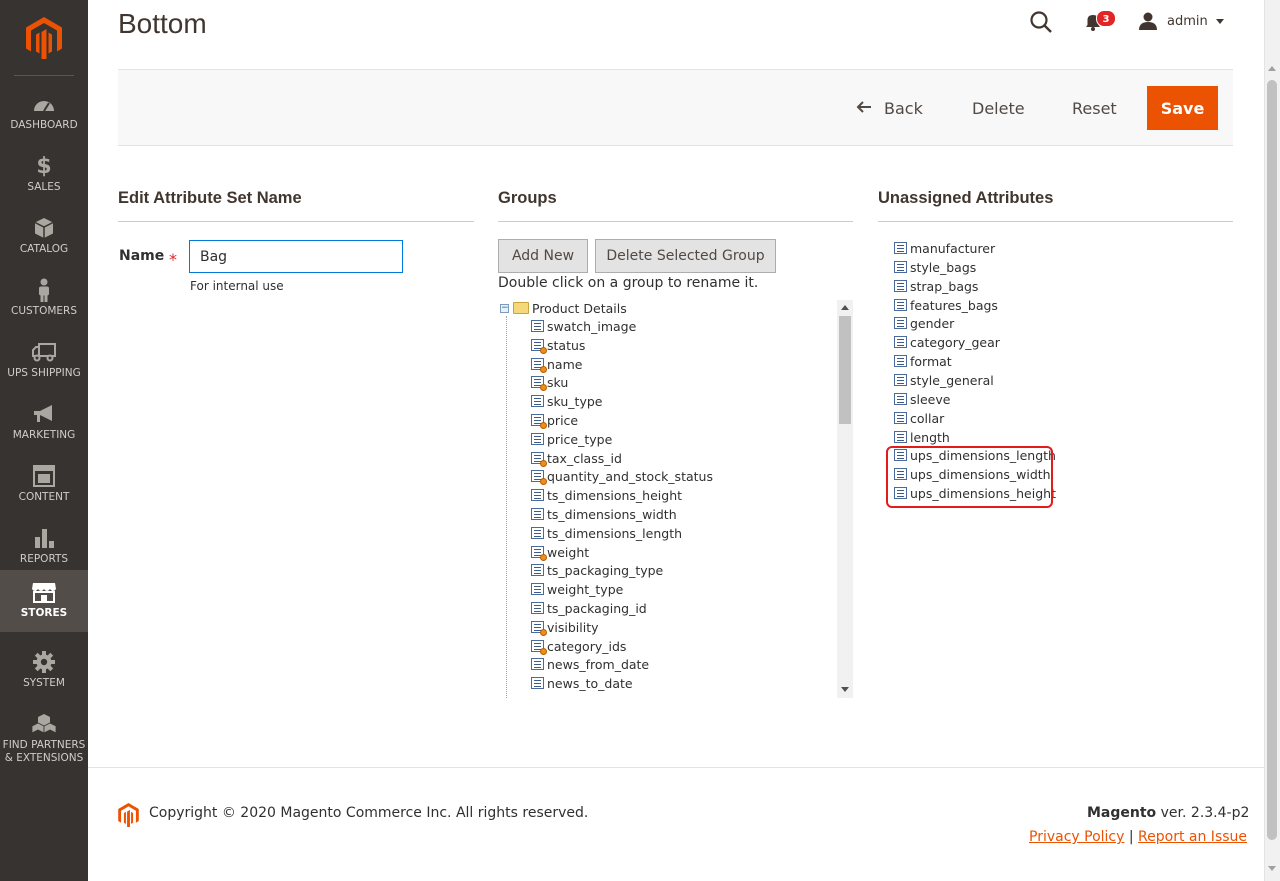 The height and width of the screenshot is (881, 1280). Describe the element at coordinates (606, 495) in the screenshot. I see `group-attribute-item: ts_dimensions_height` at that location.